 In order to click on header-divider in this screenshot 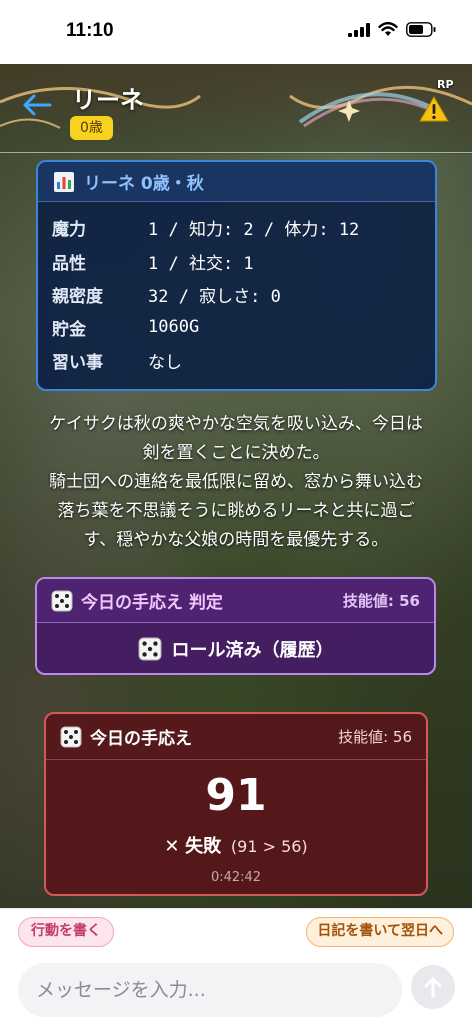, I will do `click(236, 152)`.